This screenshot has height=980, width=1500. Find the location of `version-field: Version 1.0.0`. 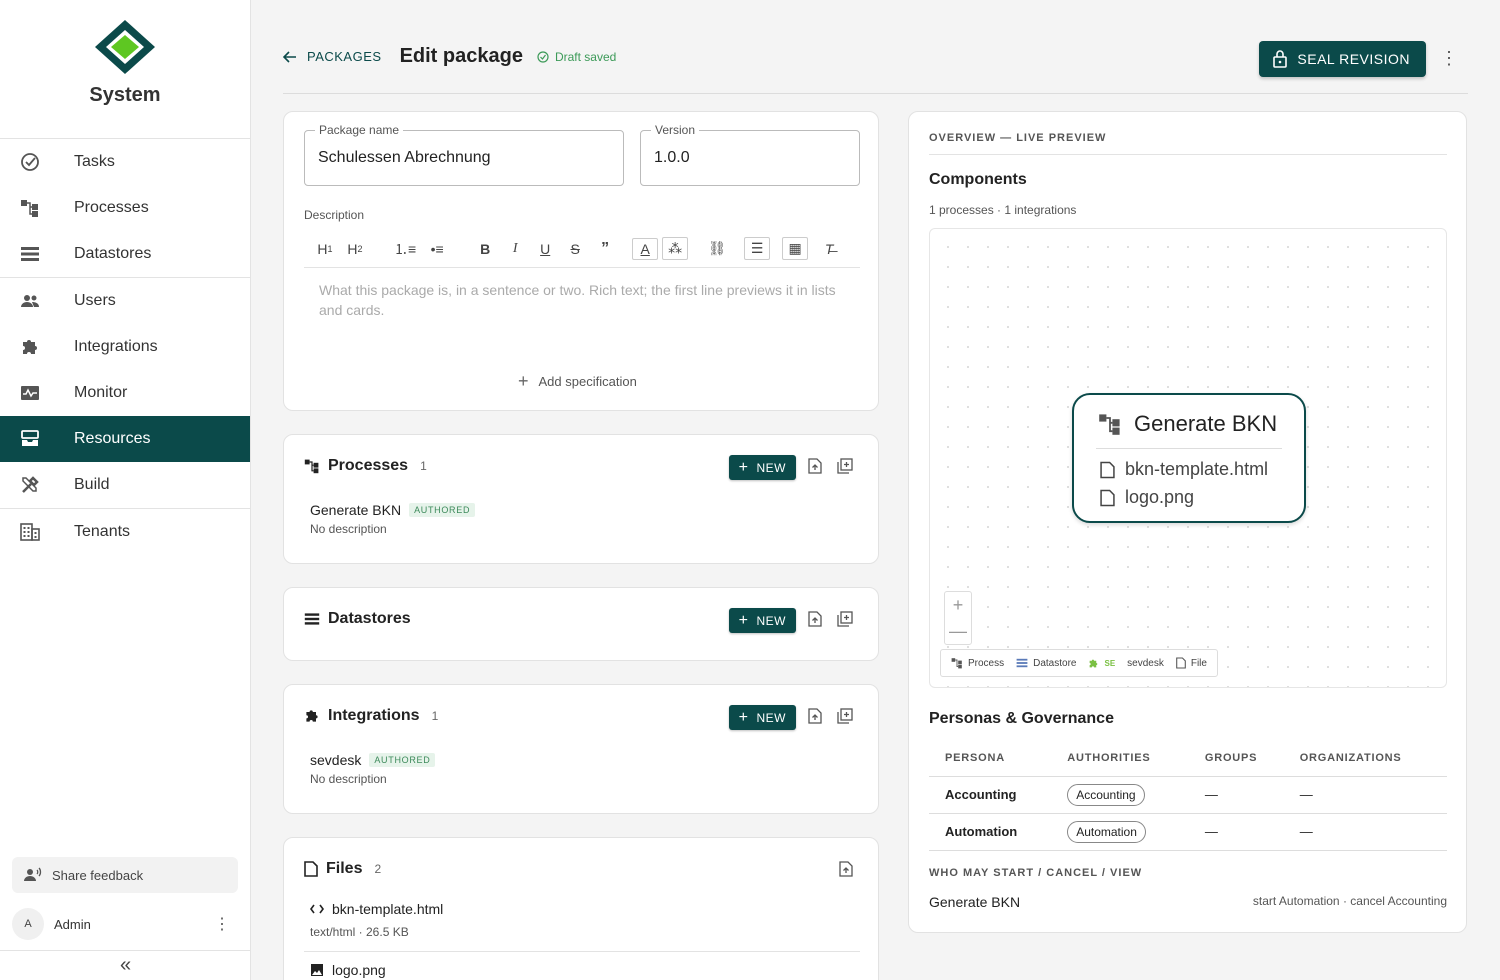

version-field: Version 1.0.0 is located at coordinates (750, 154).